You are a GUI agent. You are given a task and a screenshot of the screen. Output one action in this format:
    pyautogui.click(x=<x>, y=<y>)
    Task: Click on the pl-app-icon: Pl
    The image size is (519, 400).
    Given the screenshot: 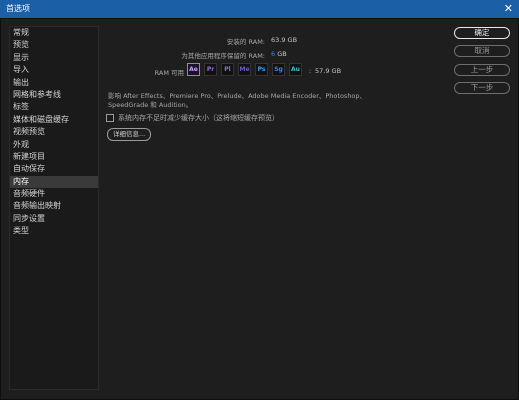 What is the action you would take?
    pyautogui.click(x=227, y=69)
    